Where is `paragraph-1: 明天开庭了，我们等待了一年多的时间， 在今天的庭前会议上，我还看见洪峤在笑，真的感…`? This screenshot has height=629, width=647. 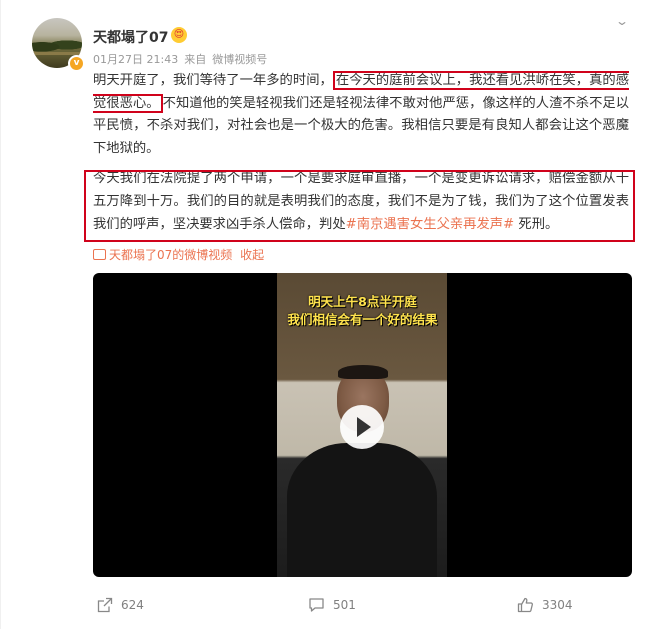
paragraph-1: 明天开庭了，我们等待了一年多的时间， 在今天的庭前会议上，我还看见洪峤在笑，真的感… is located at coordinates (361, 115).